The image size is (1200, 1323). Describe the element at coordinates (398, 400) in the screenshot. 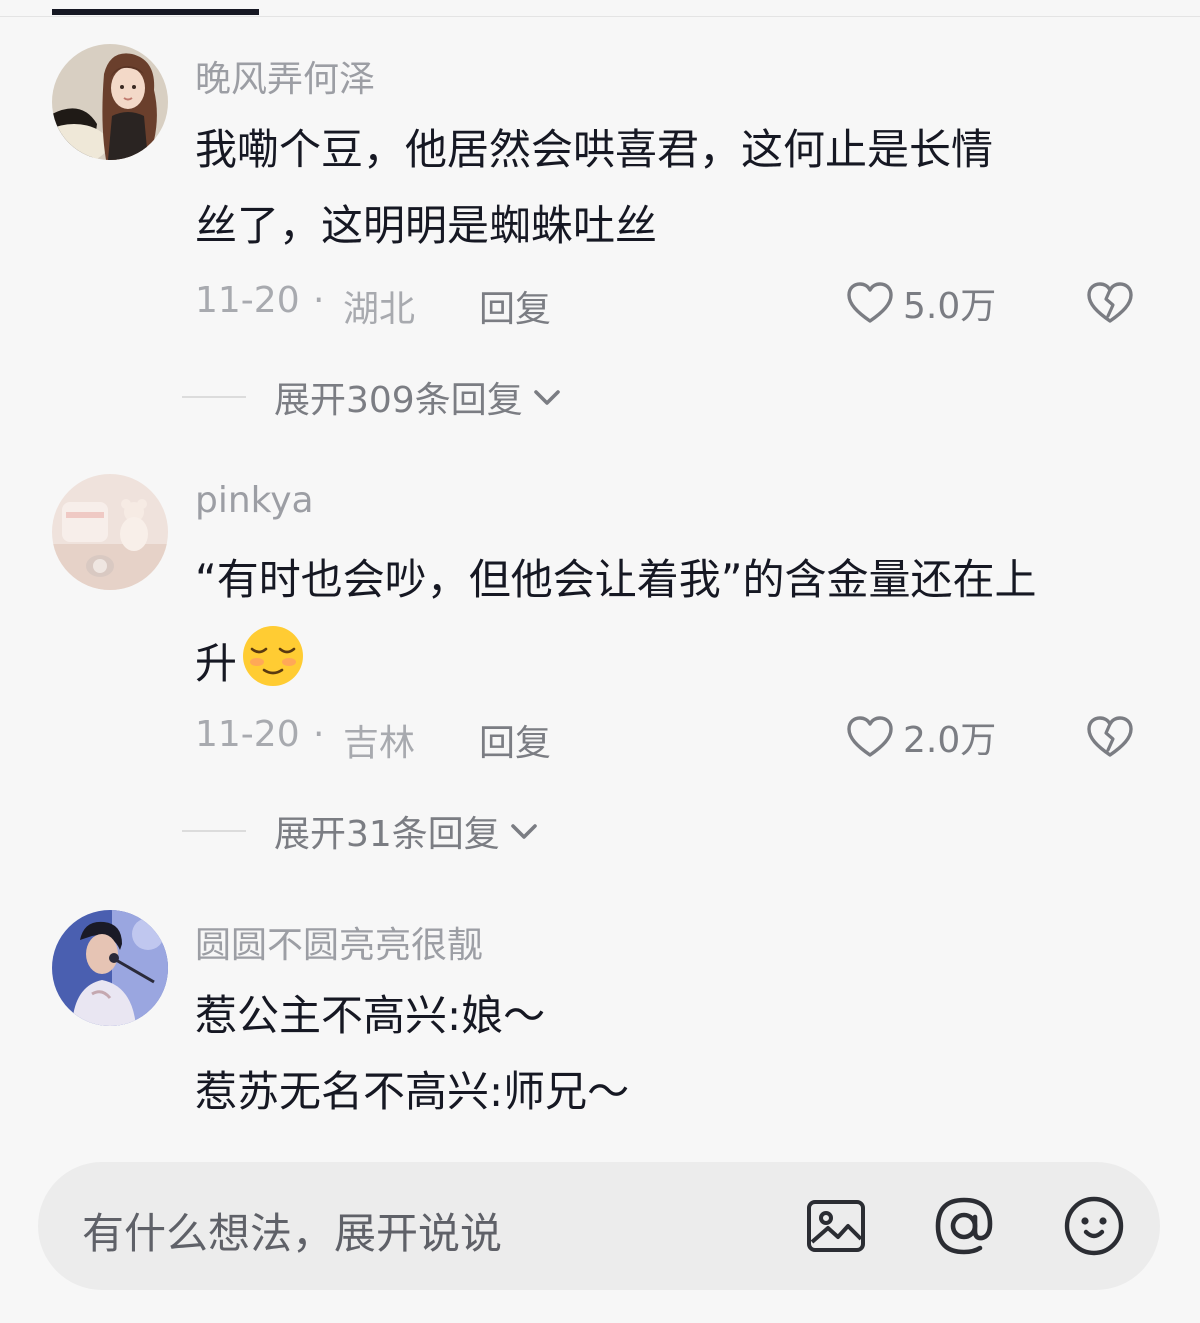

I see `expand-replies-label: 展开309条回复` at that location.